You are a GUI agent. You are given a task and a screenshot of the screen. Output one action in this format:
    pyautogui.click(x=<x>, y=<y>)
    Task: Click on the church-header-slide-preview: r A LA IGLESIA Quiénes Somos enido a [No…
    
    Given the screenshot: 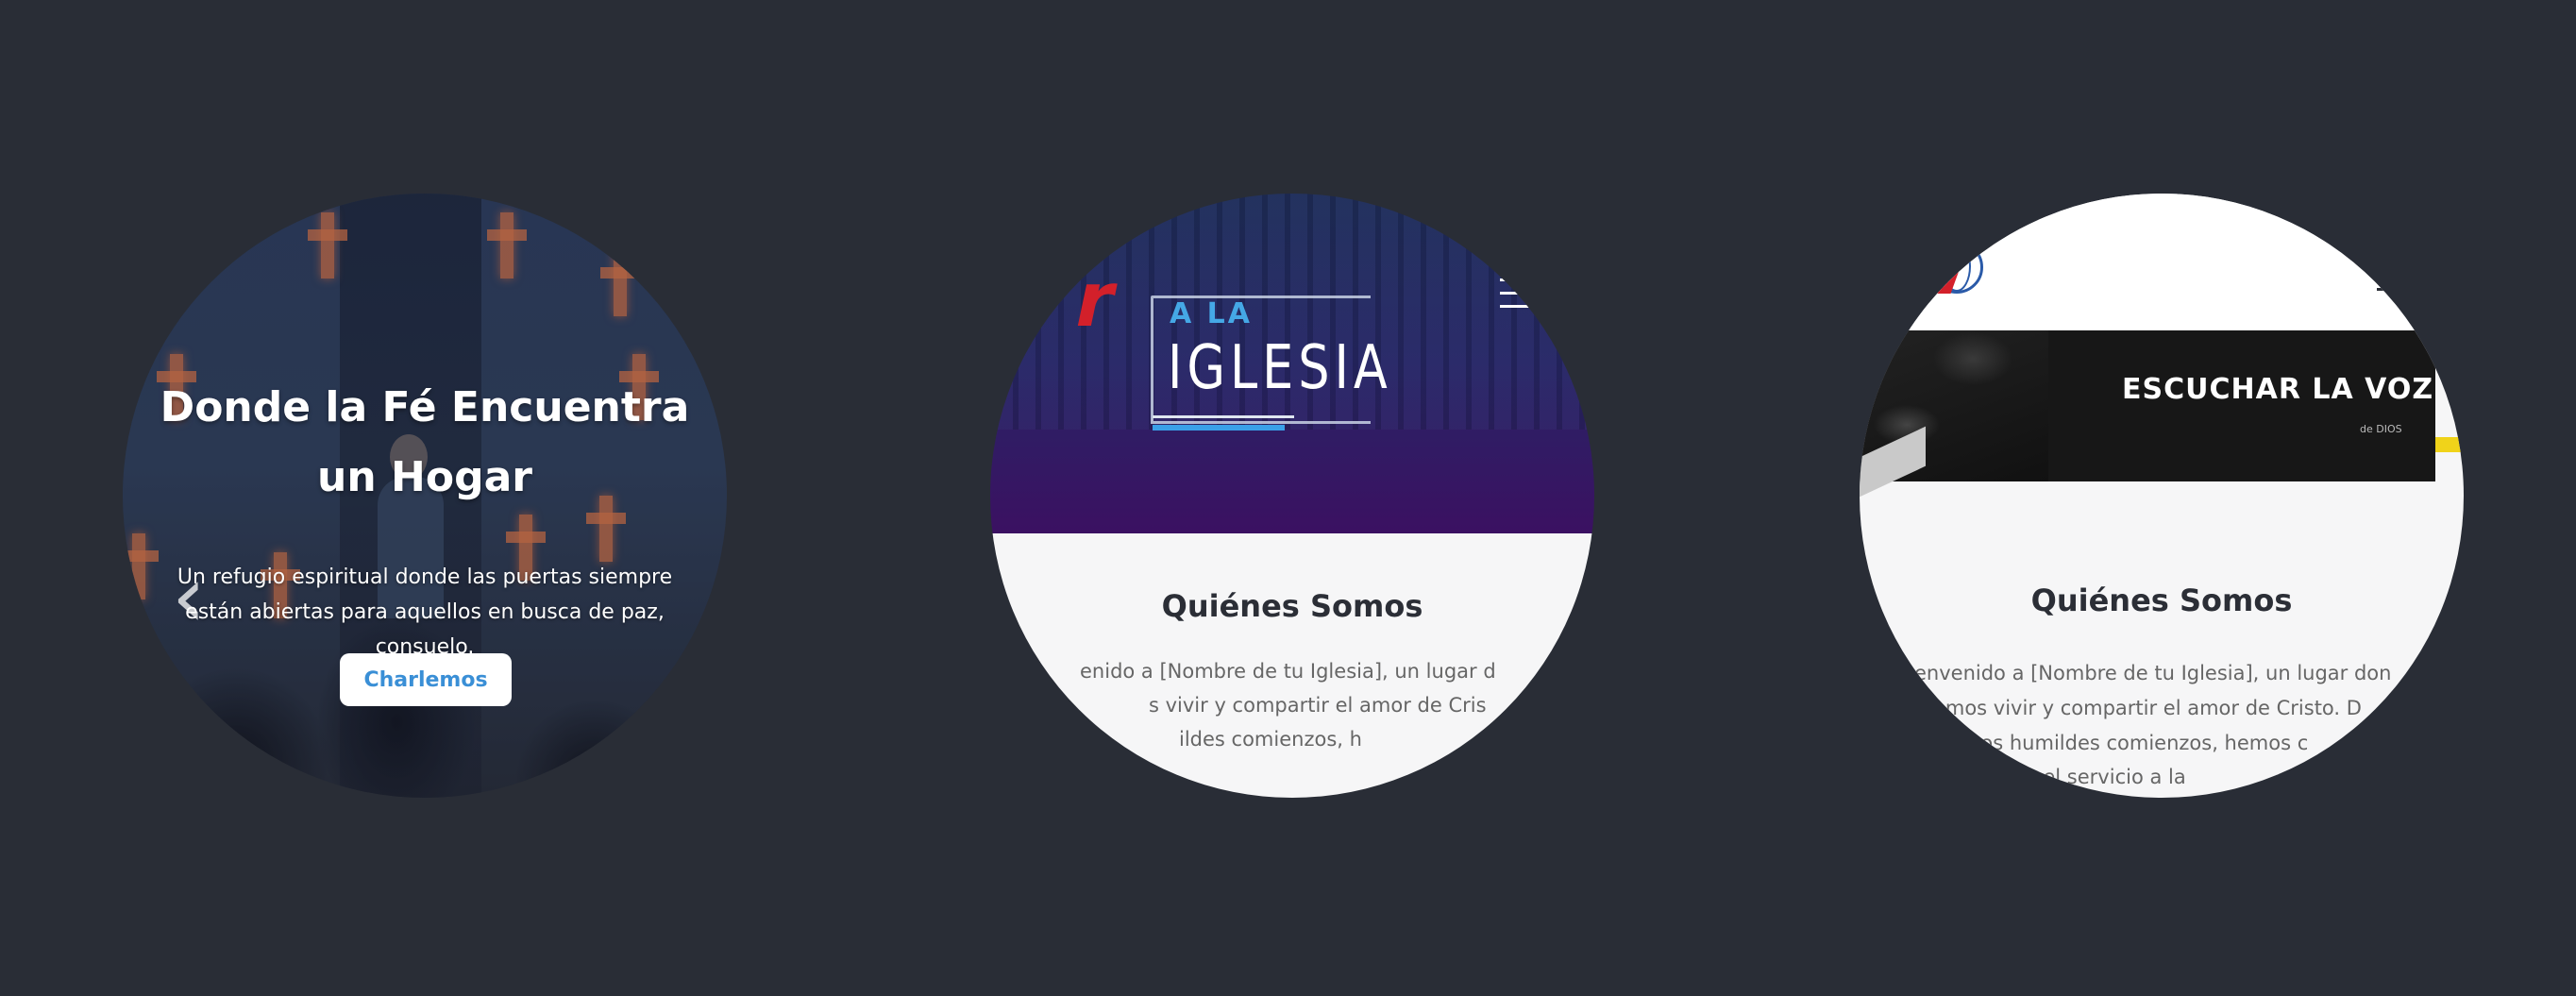 What is the action you would take?
    pyautogui.click(x=1292, y=496)
    